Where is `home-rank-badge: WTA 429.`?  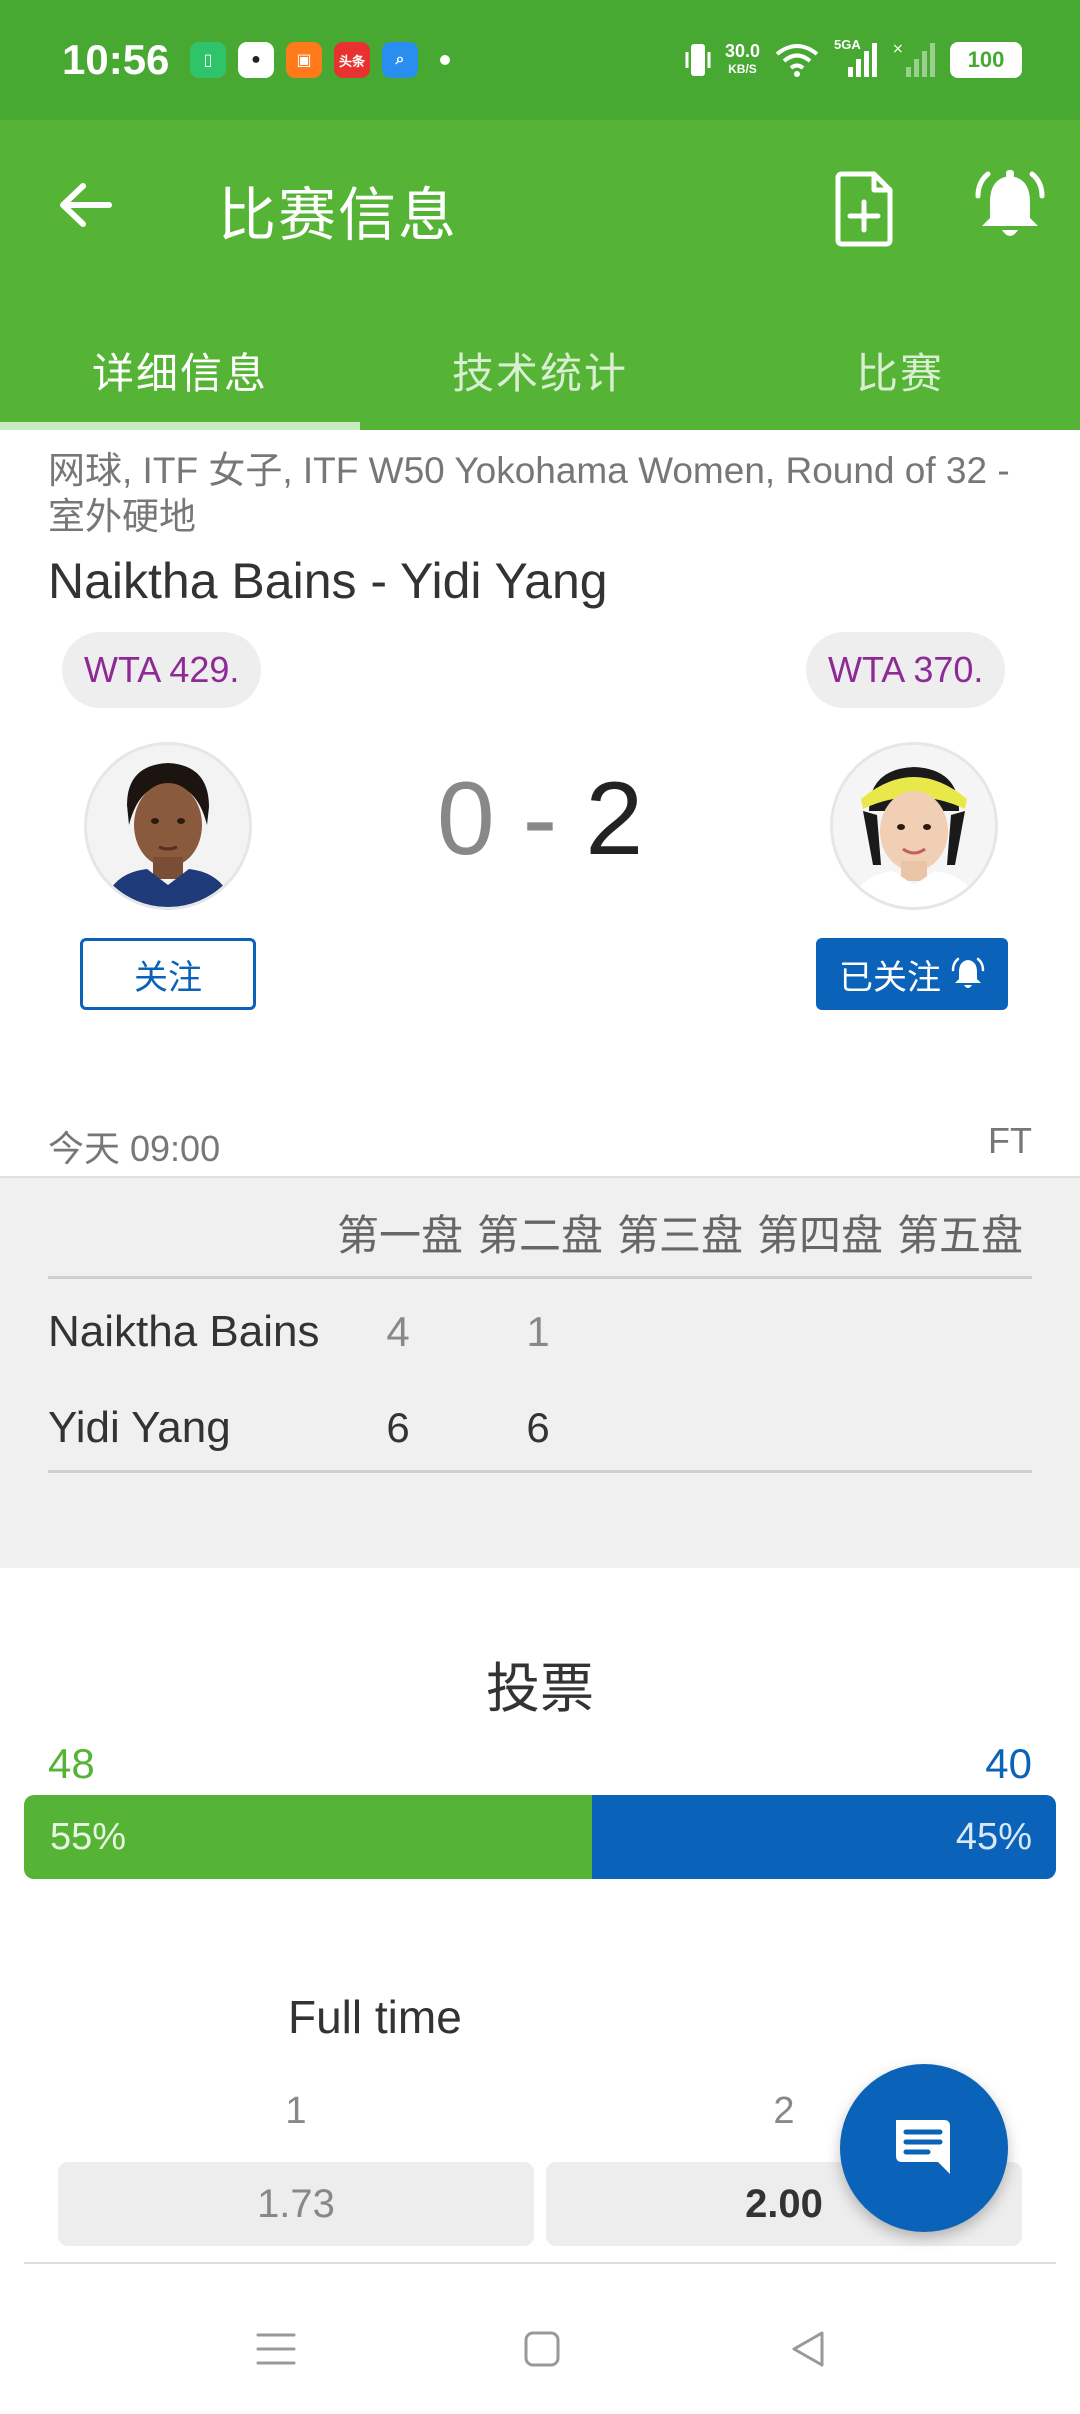
home-rank-badge: WTA 429. is located at coordinates (162, 670).